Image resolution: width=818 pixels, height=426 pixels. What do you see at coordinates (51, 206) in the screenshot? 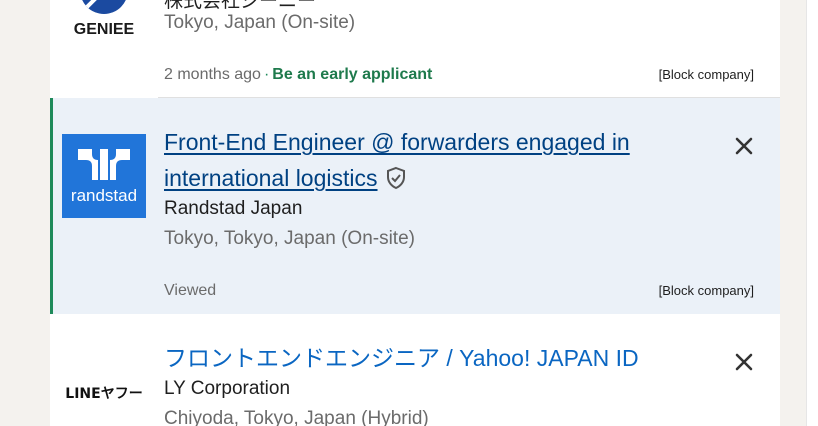
I see `selected-indicator` at bounding box center [51, 206].